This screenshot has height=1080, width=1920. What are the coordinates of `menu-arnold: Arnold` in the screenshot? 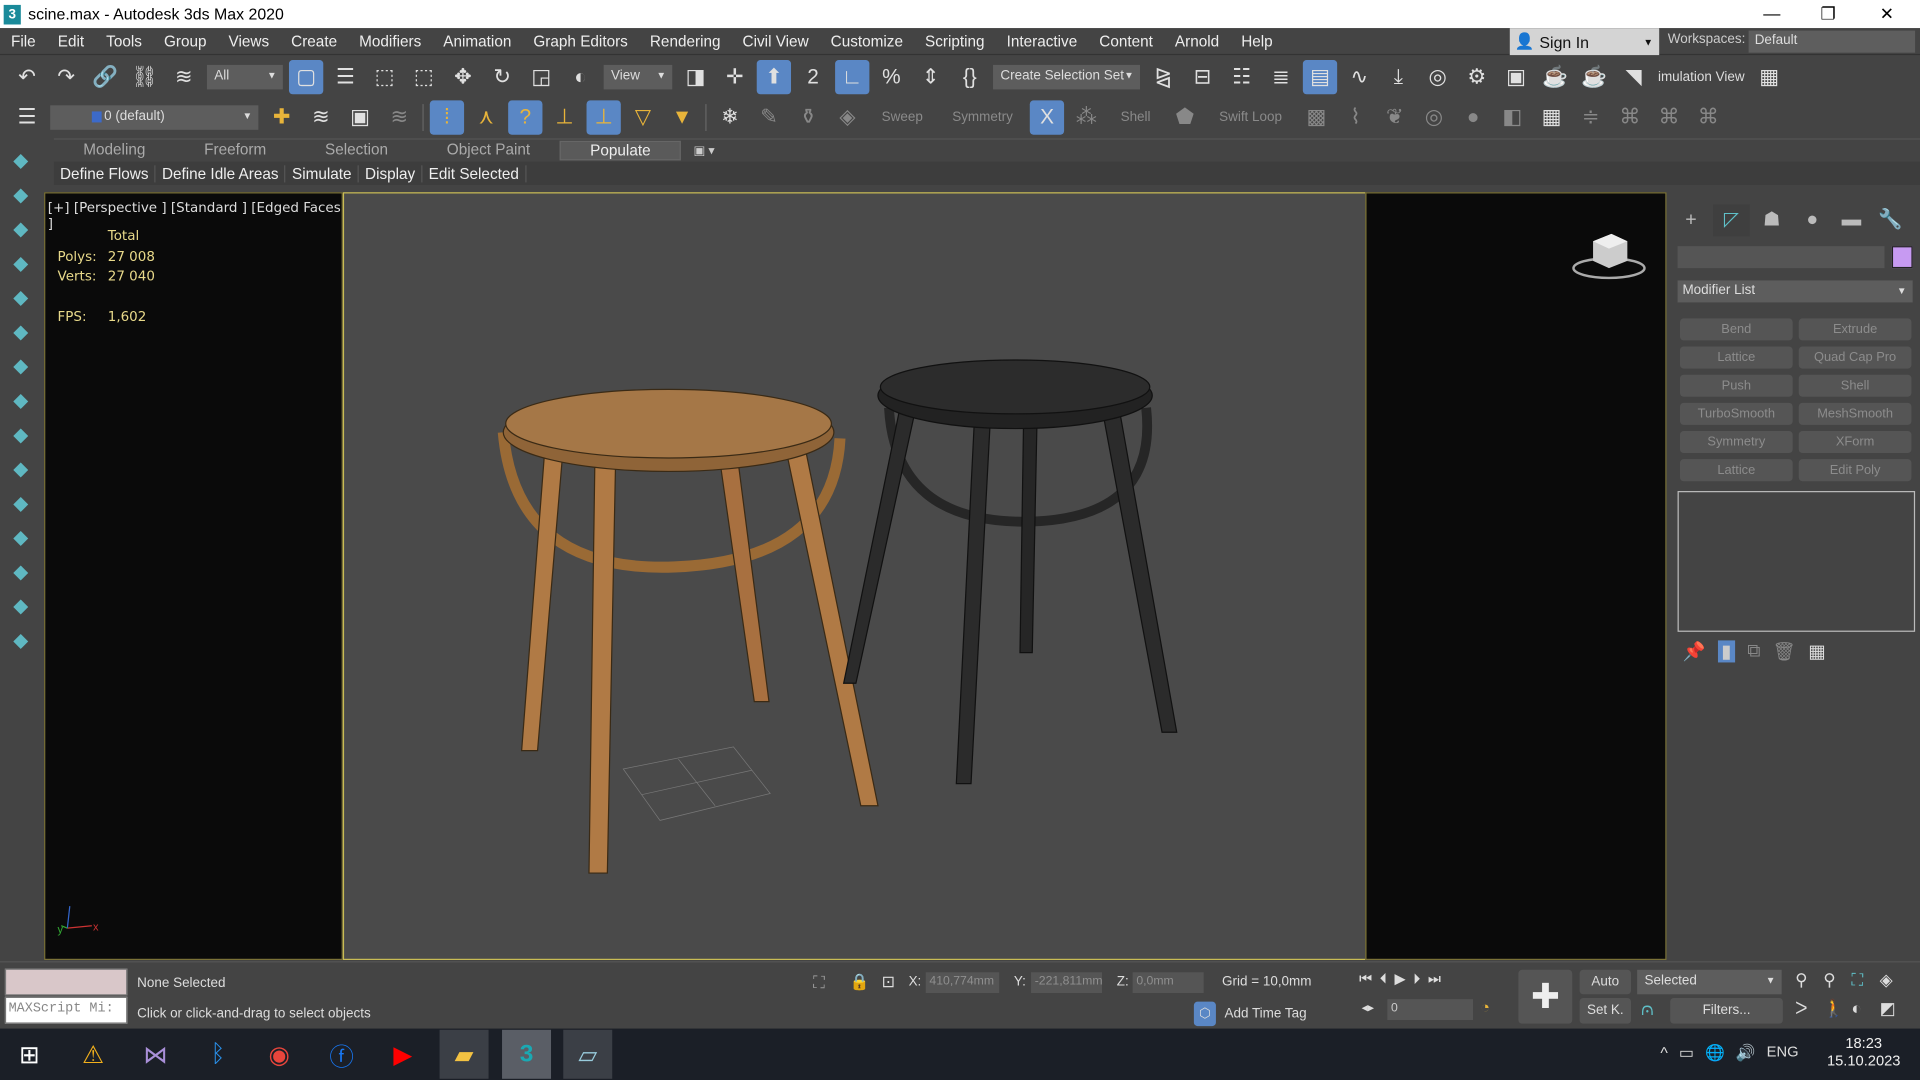 It's located at (1197, 40).